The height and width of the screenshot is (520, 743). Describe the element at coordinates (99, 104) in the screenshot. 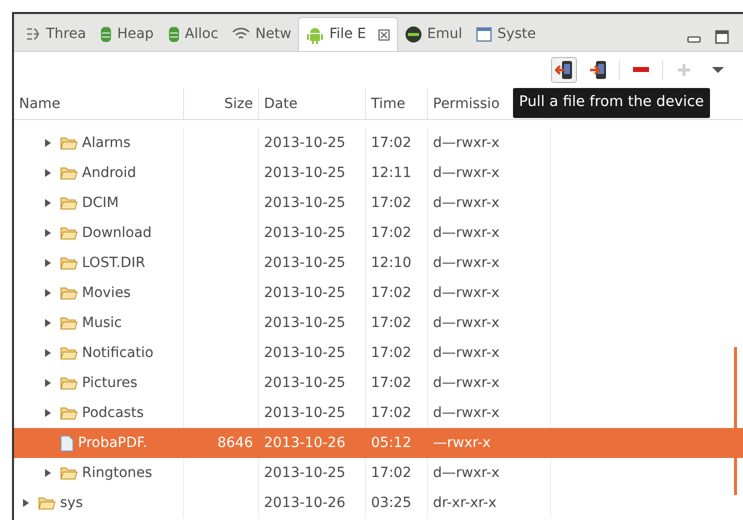

I see `column-header: Name` at that location.